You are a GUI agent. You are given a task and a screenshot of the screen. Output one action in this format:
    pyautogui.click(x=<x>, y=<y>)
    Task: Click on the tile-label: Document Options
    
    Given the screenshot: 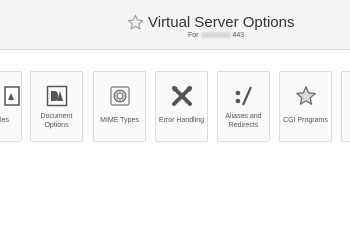 What is the action you would take?
    pyautogui.click(x=56, y=121)
    